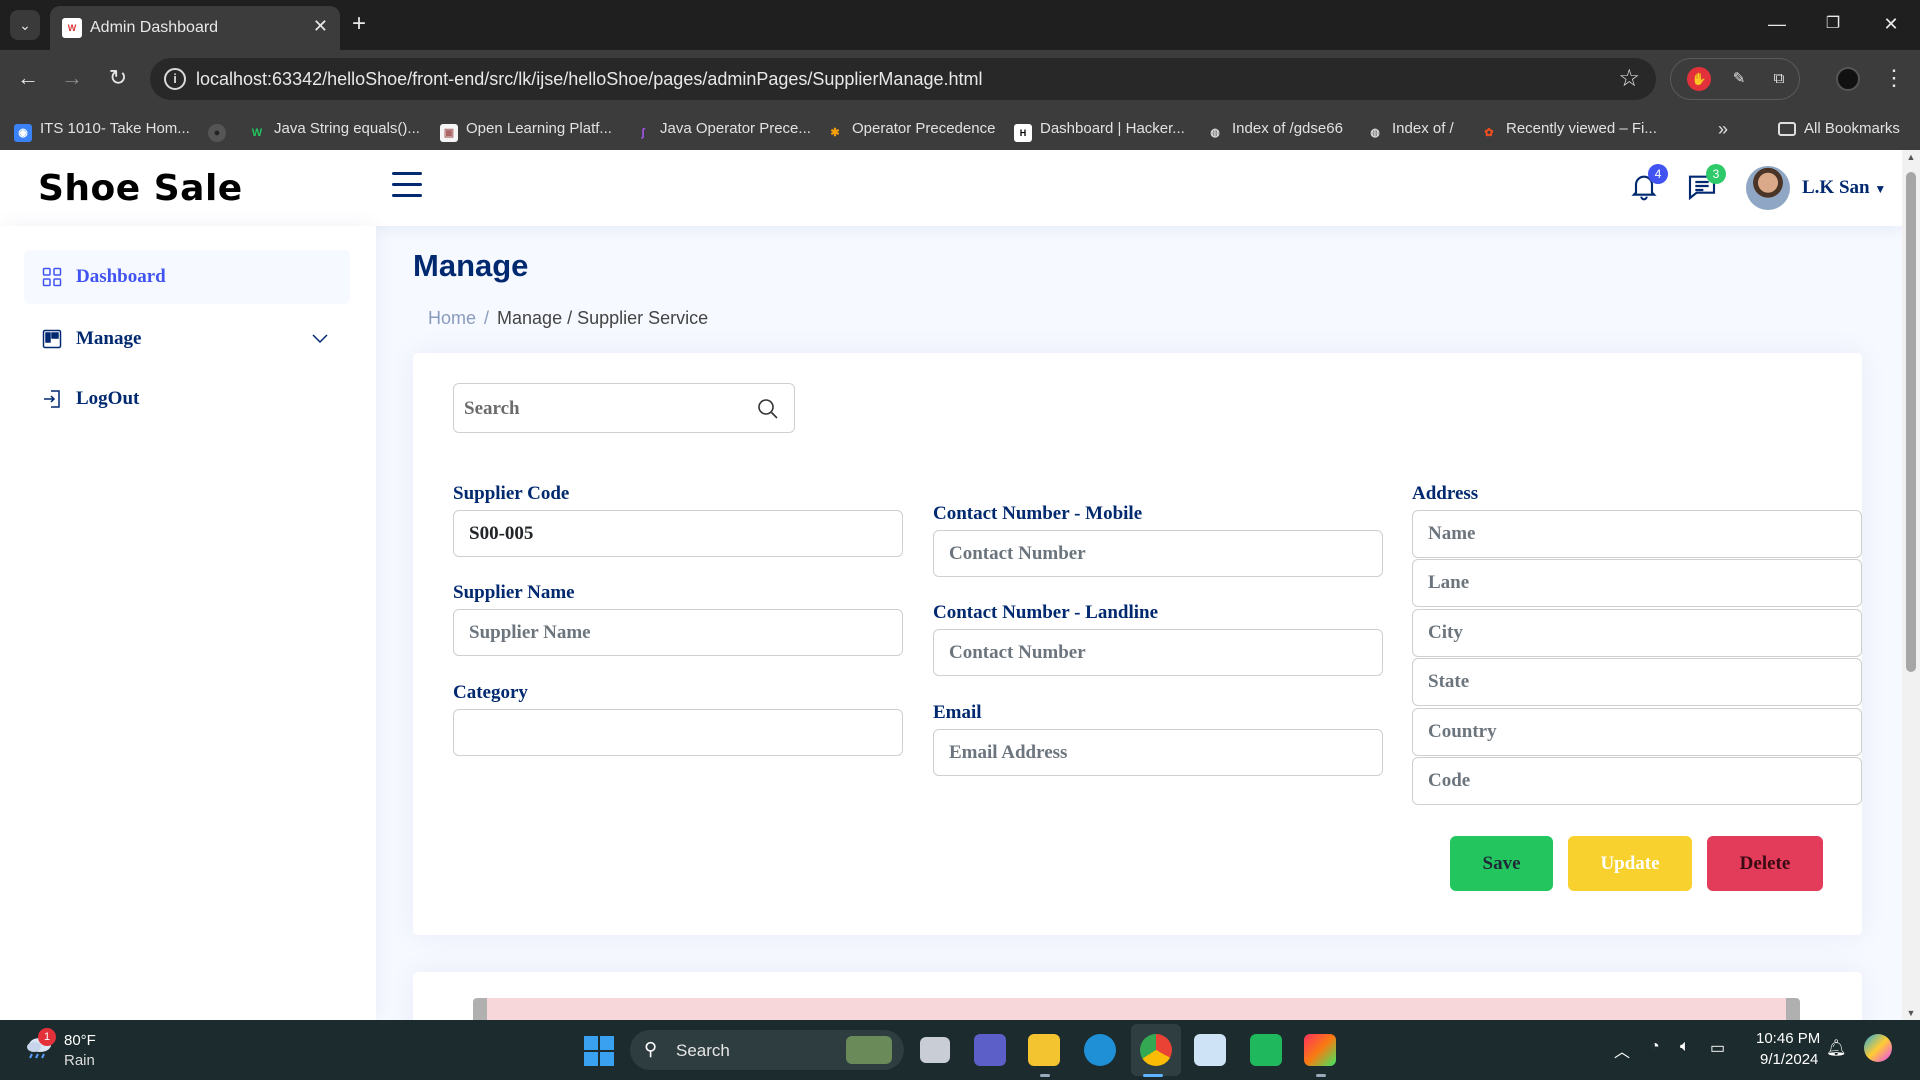  I want to click on address-state-input, so click(1637, 682).